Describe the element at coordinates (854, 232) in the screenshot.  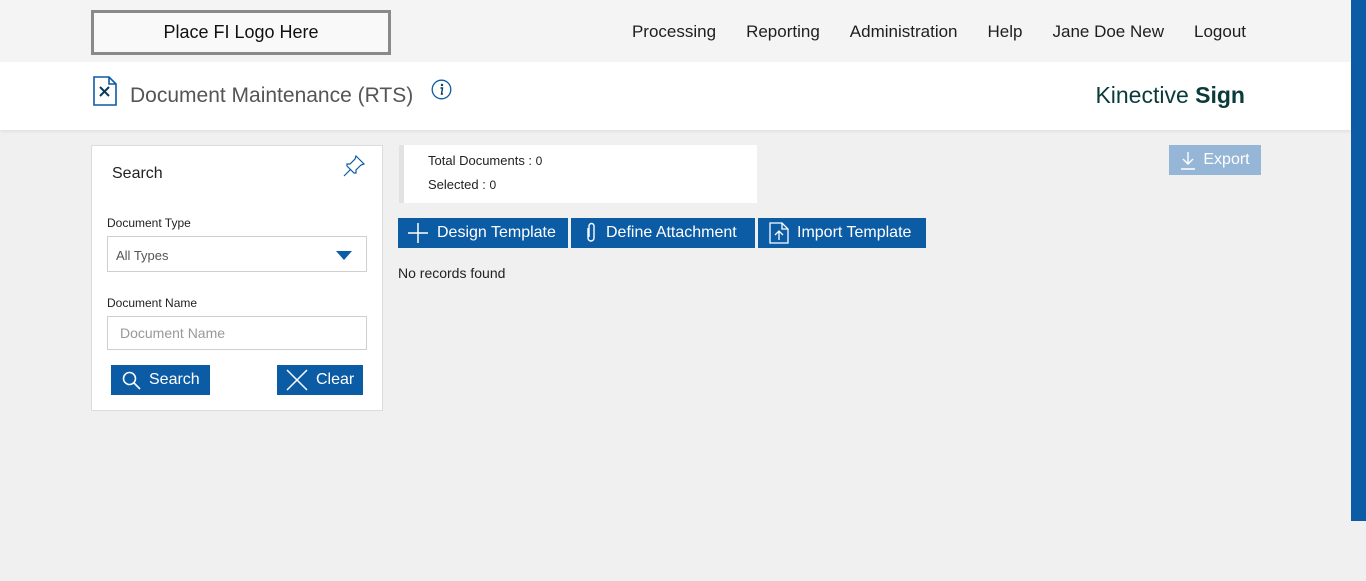
I see `import-template-label: Import Template` at that location.